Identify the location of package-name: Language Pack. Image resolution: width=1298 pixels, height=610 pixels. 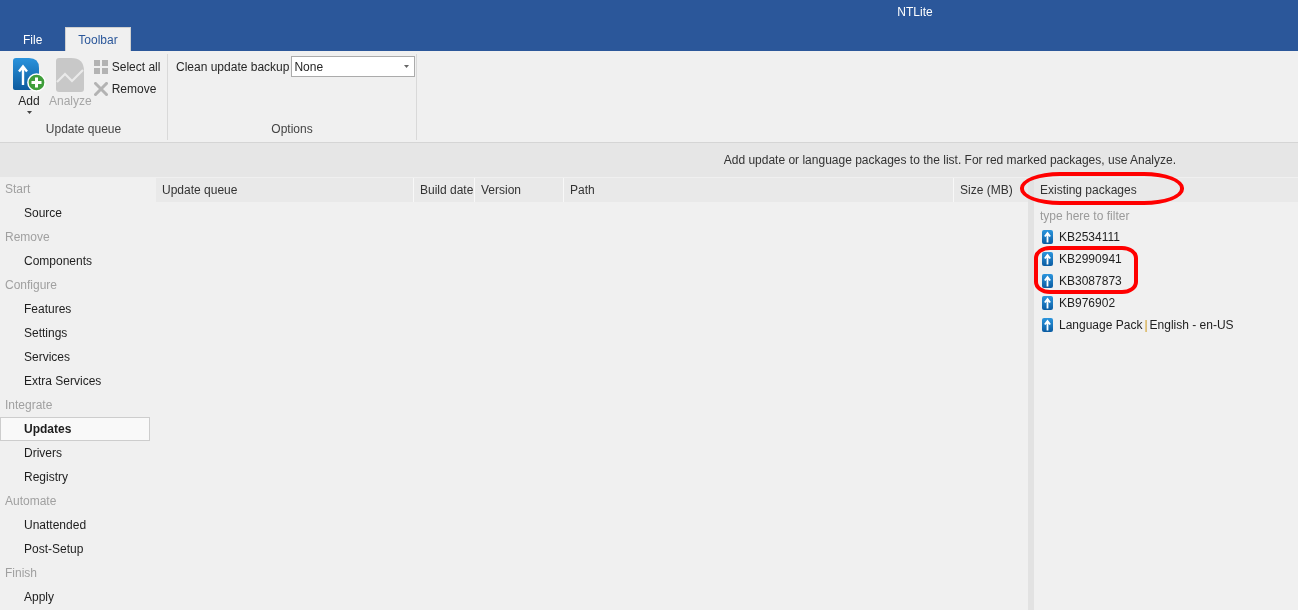
(1101, 325).